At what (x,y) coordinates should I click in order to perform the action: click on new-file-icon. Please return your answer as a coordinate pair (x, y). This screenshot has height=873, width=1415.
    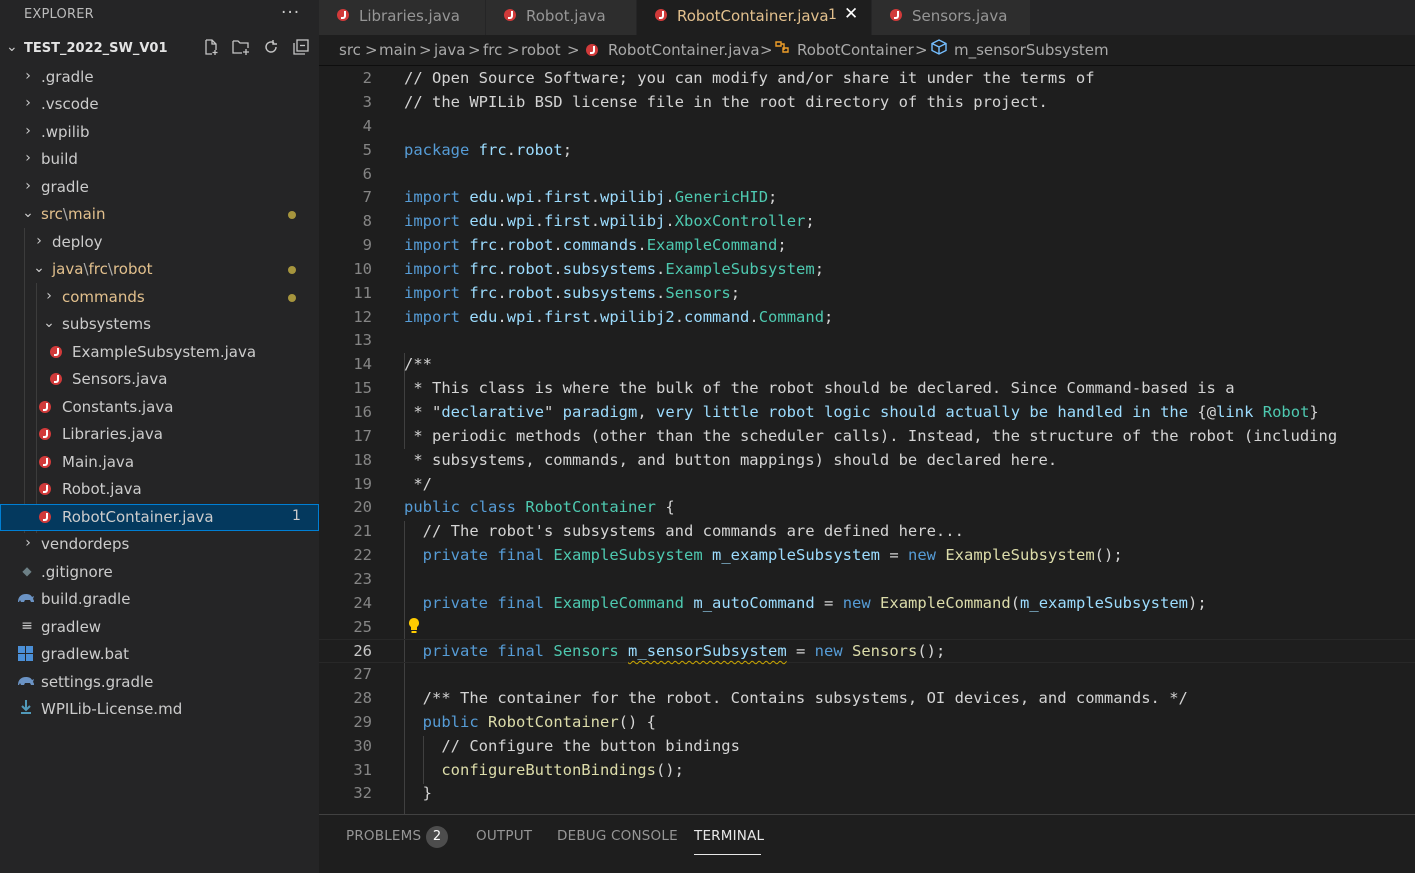
    Looking at the image, I should click on (211, 49).